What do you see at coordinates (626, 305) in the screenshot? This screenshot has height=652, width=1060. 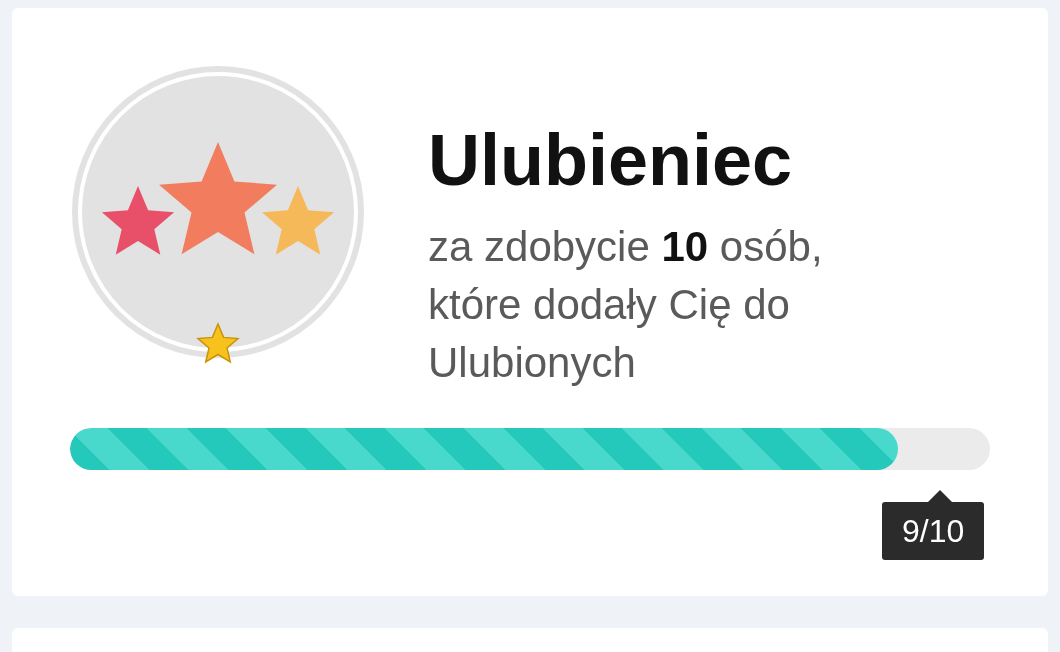 I see `badge-description: za zdobycie 10 osób, które dodały Cię do Ulubionych` at bounding box center [626, 305].